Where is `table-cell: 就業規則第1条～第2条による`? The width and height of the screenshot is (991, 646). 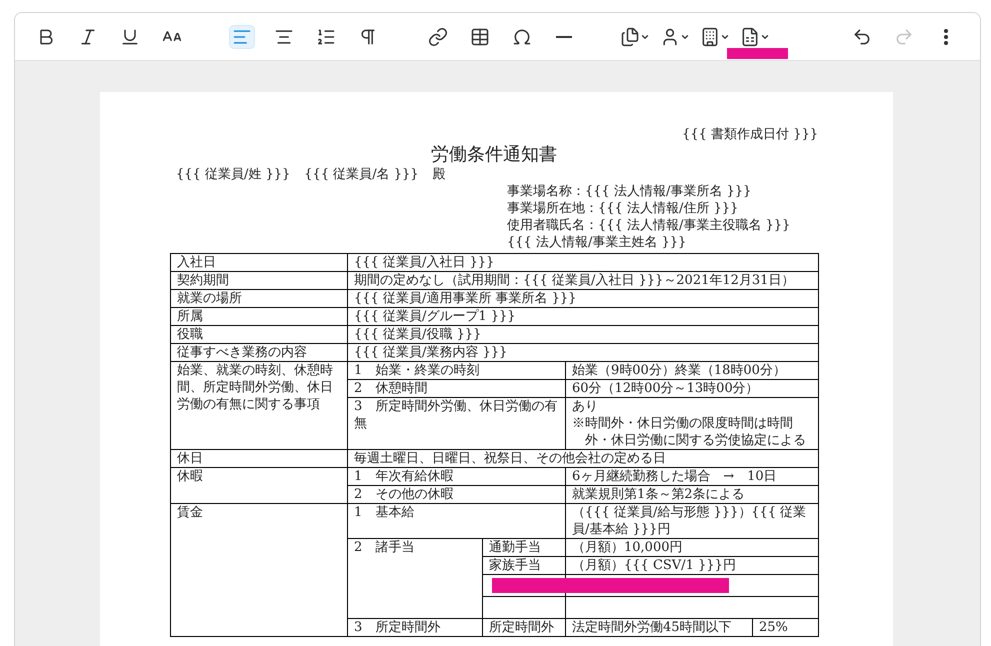
table-cell: 就業規則第1条～第2条による is located at coordinates (692, 495).